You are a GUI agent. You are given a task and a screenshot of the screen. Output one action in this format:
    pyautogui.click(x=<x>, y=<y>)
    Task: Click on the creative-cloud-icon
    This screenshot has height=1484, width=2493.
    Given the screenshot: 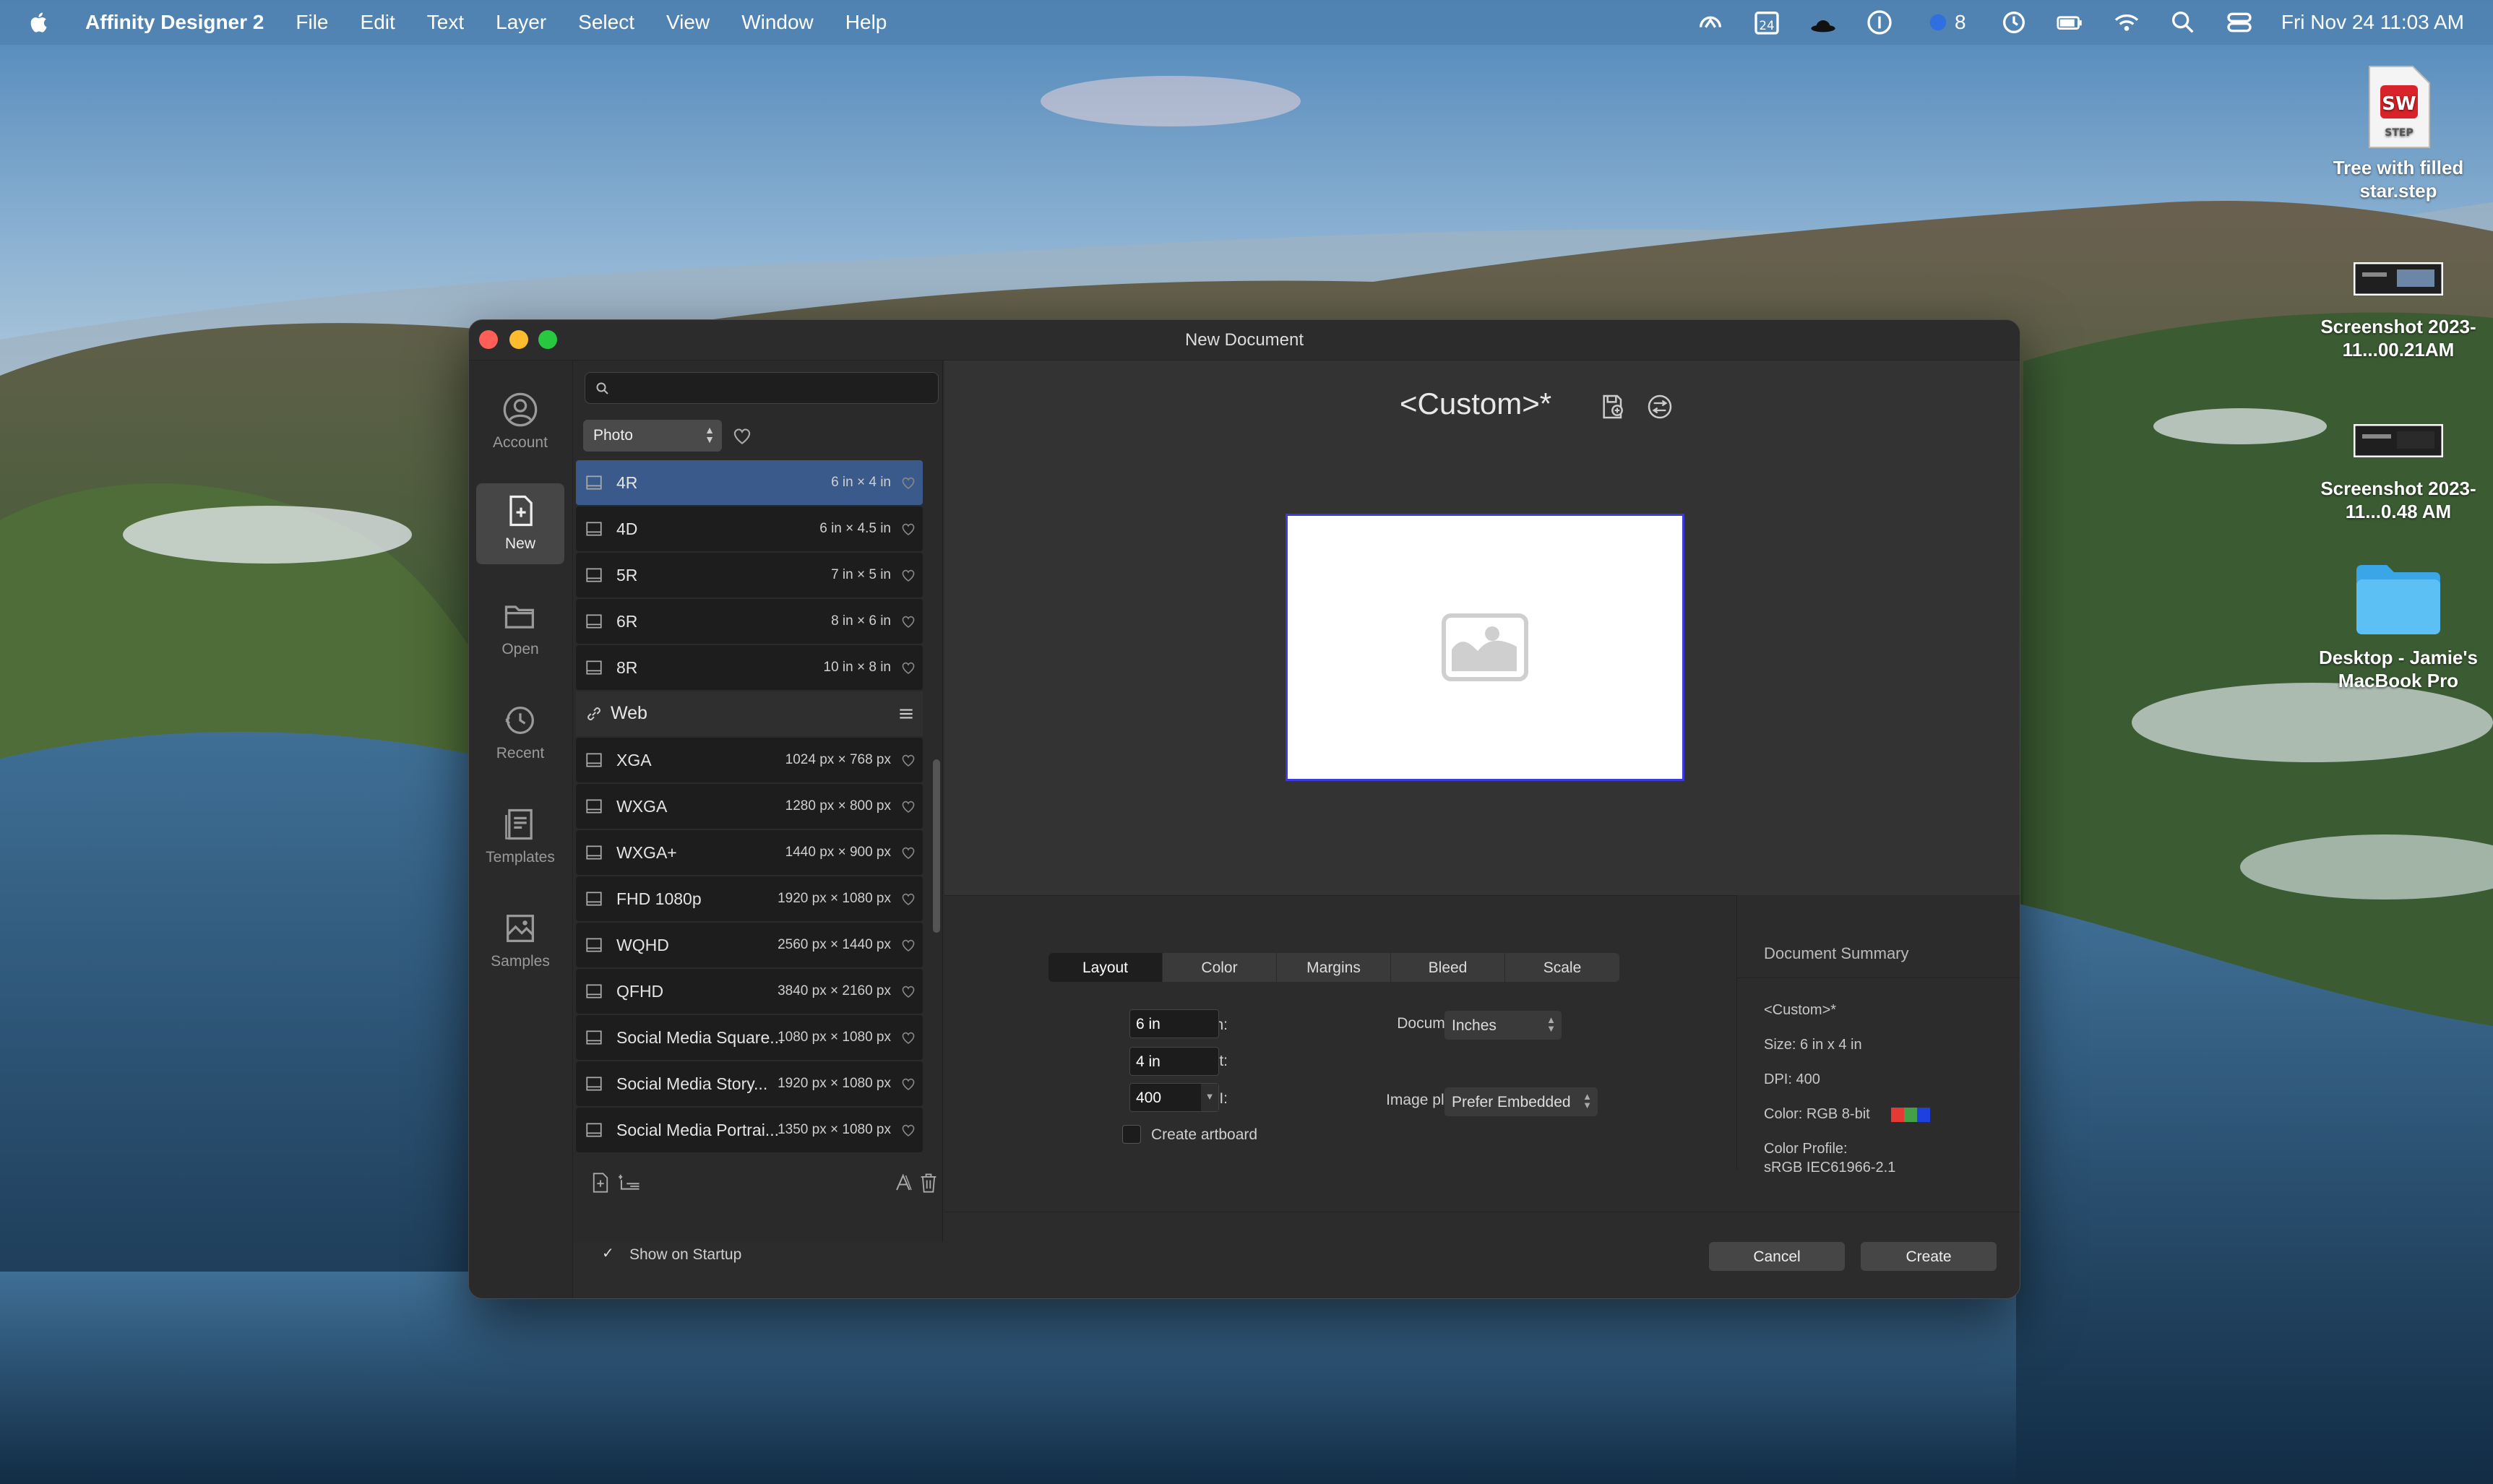 What is the action you would take?
    pyautogui.click(x=1710, y=22)
    